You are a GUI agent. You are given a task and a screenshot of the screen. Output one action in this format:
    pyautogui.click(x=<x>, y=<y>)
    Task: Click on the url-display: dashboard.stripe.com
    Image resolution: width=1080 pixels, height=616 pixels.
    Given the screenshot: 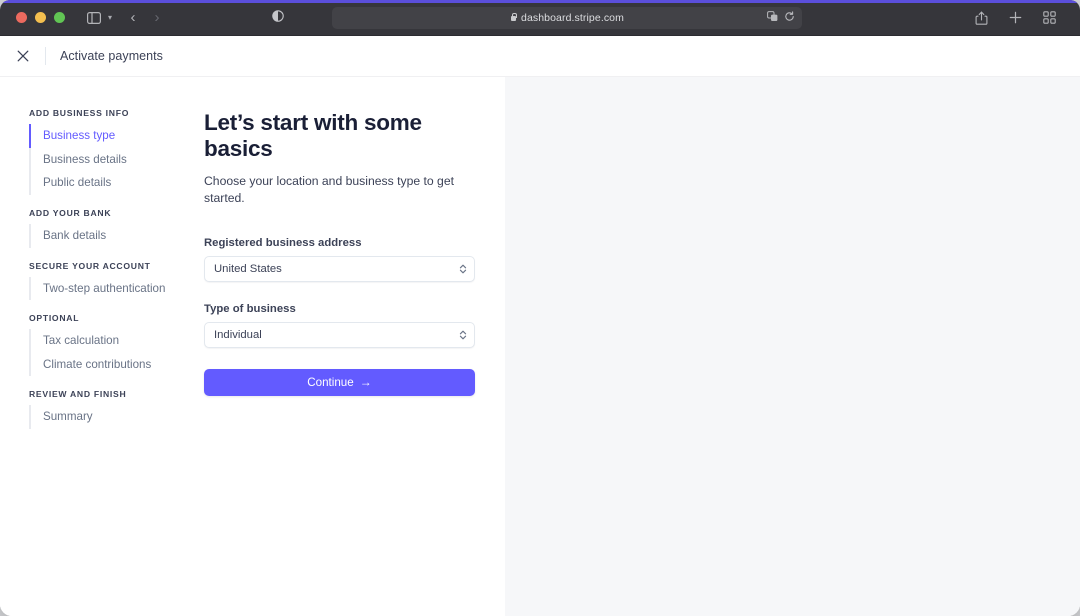 What is the action you would take?
    pyautogui.click(x=567, y=18)
    